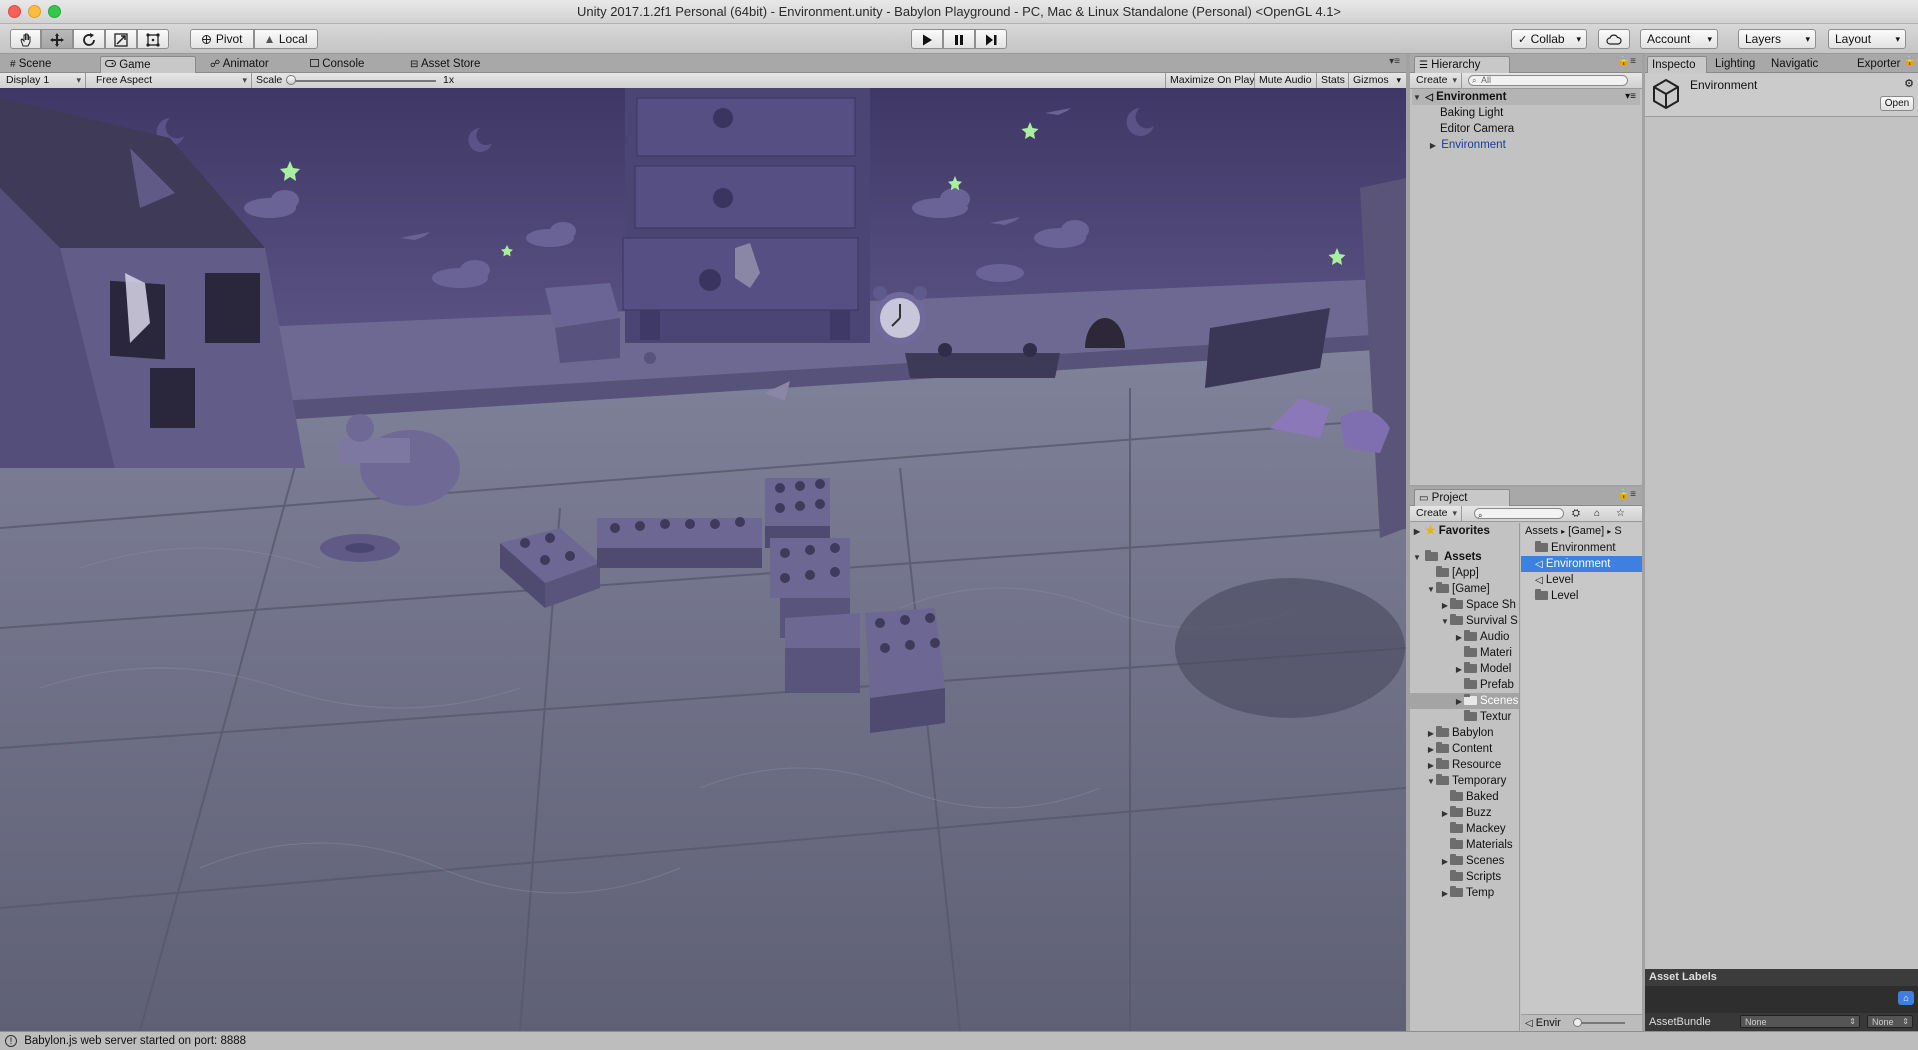  I want to click on filter-type-icon: ⛭, so click(1576, 513).